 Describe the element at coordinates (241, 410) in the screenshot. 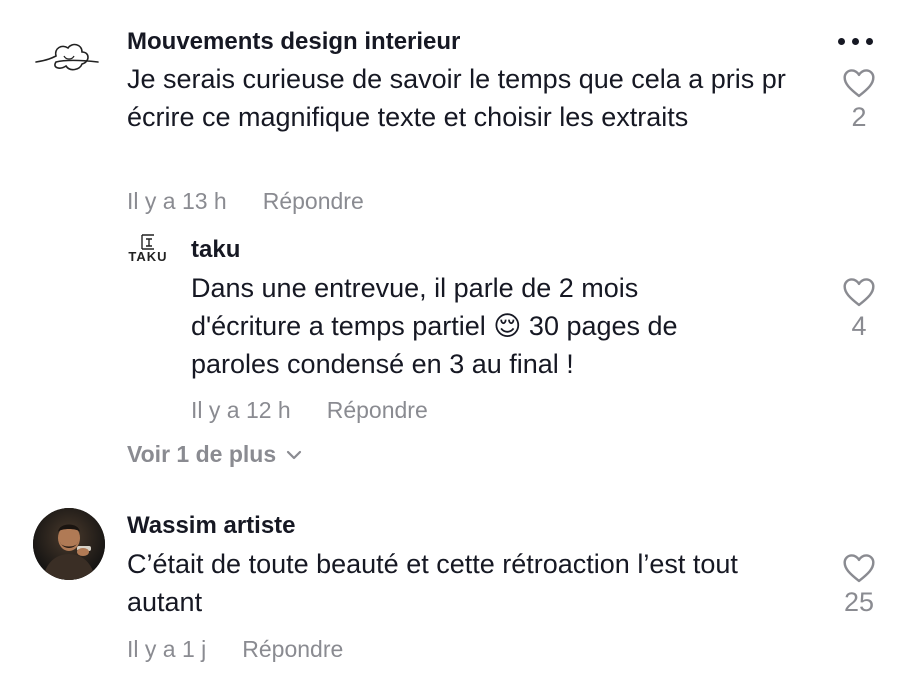

I see `comment-timestamp: Il y a 12 h` at that location.